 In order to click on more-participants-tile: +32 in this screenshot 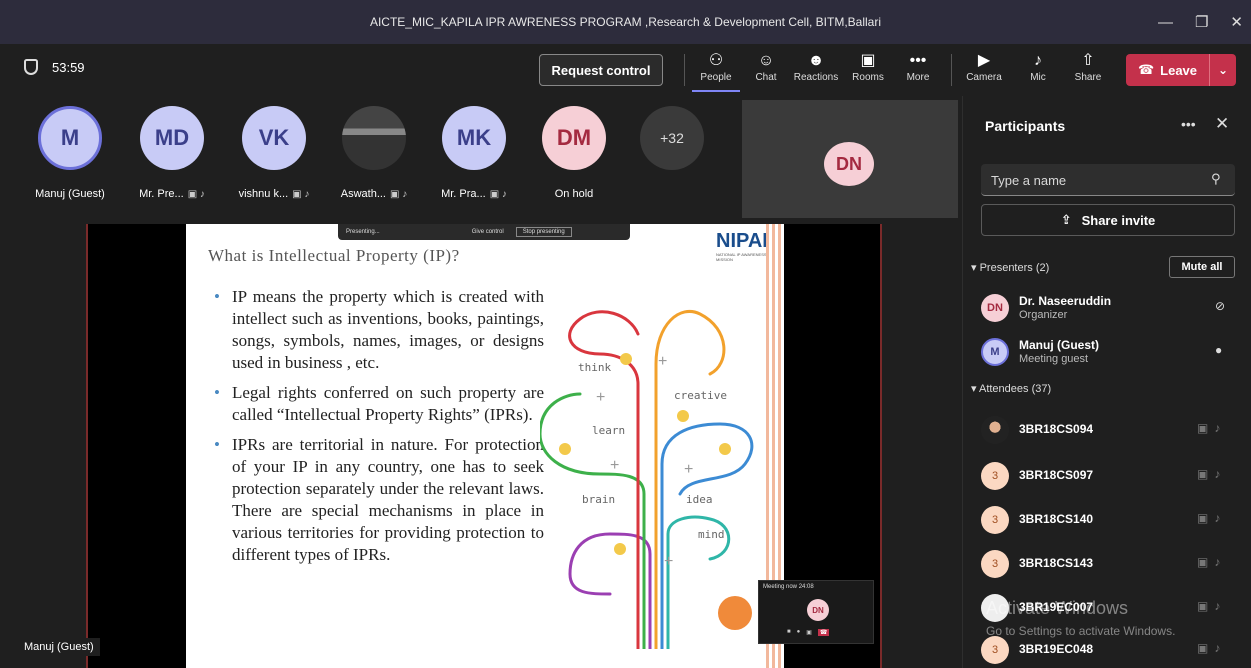, I will do `click(672, 157)`.